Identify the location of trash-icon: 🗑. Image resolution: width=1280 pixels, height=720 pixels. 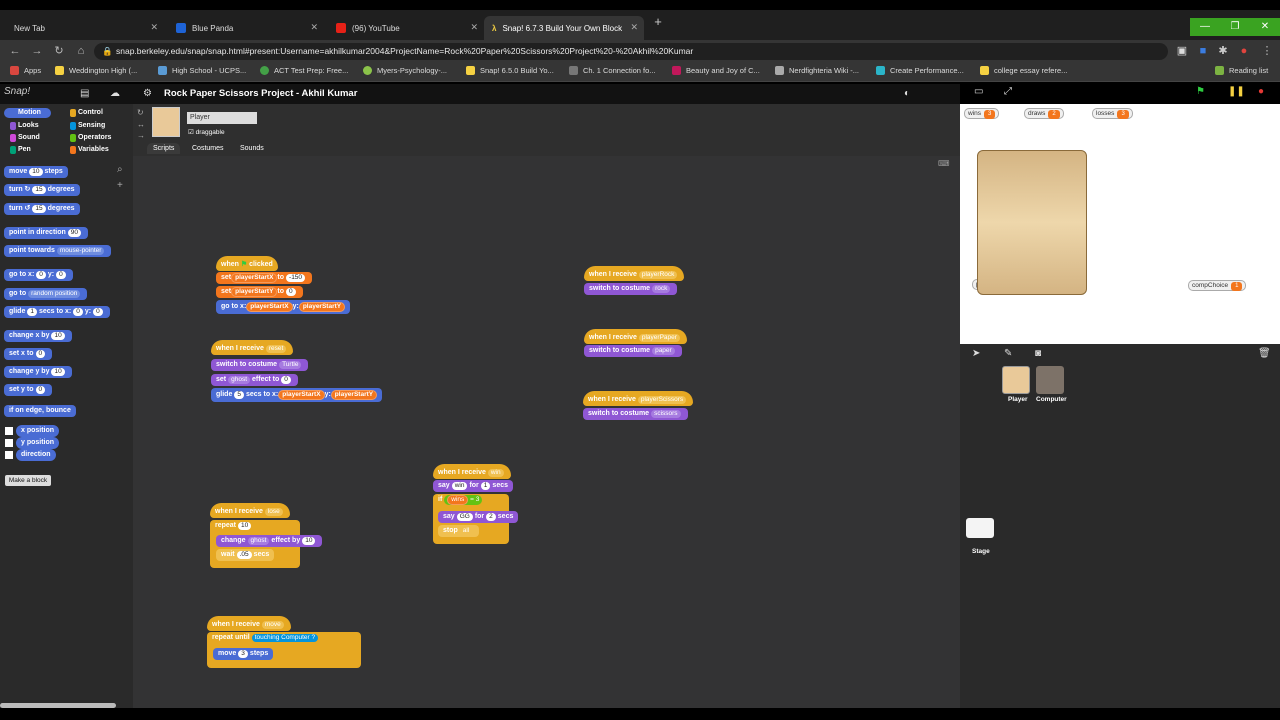
(1264, 353).